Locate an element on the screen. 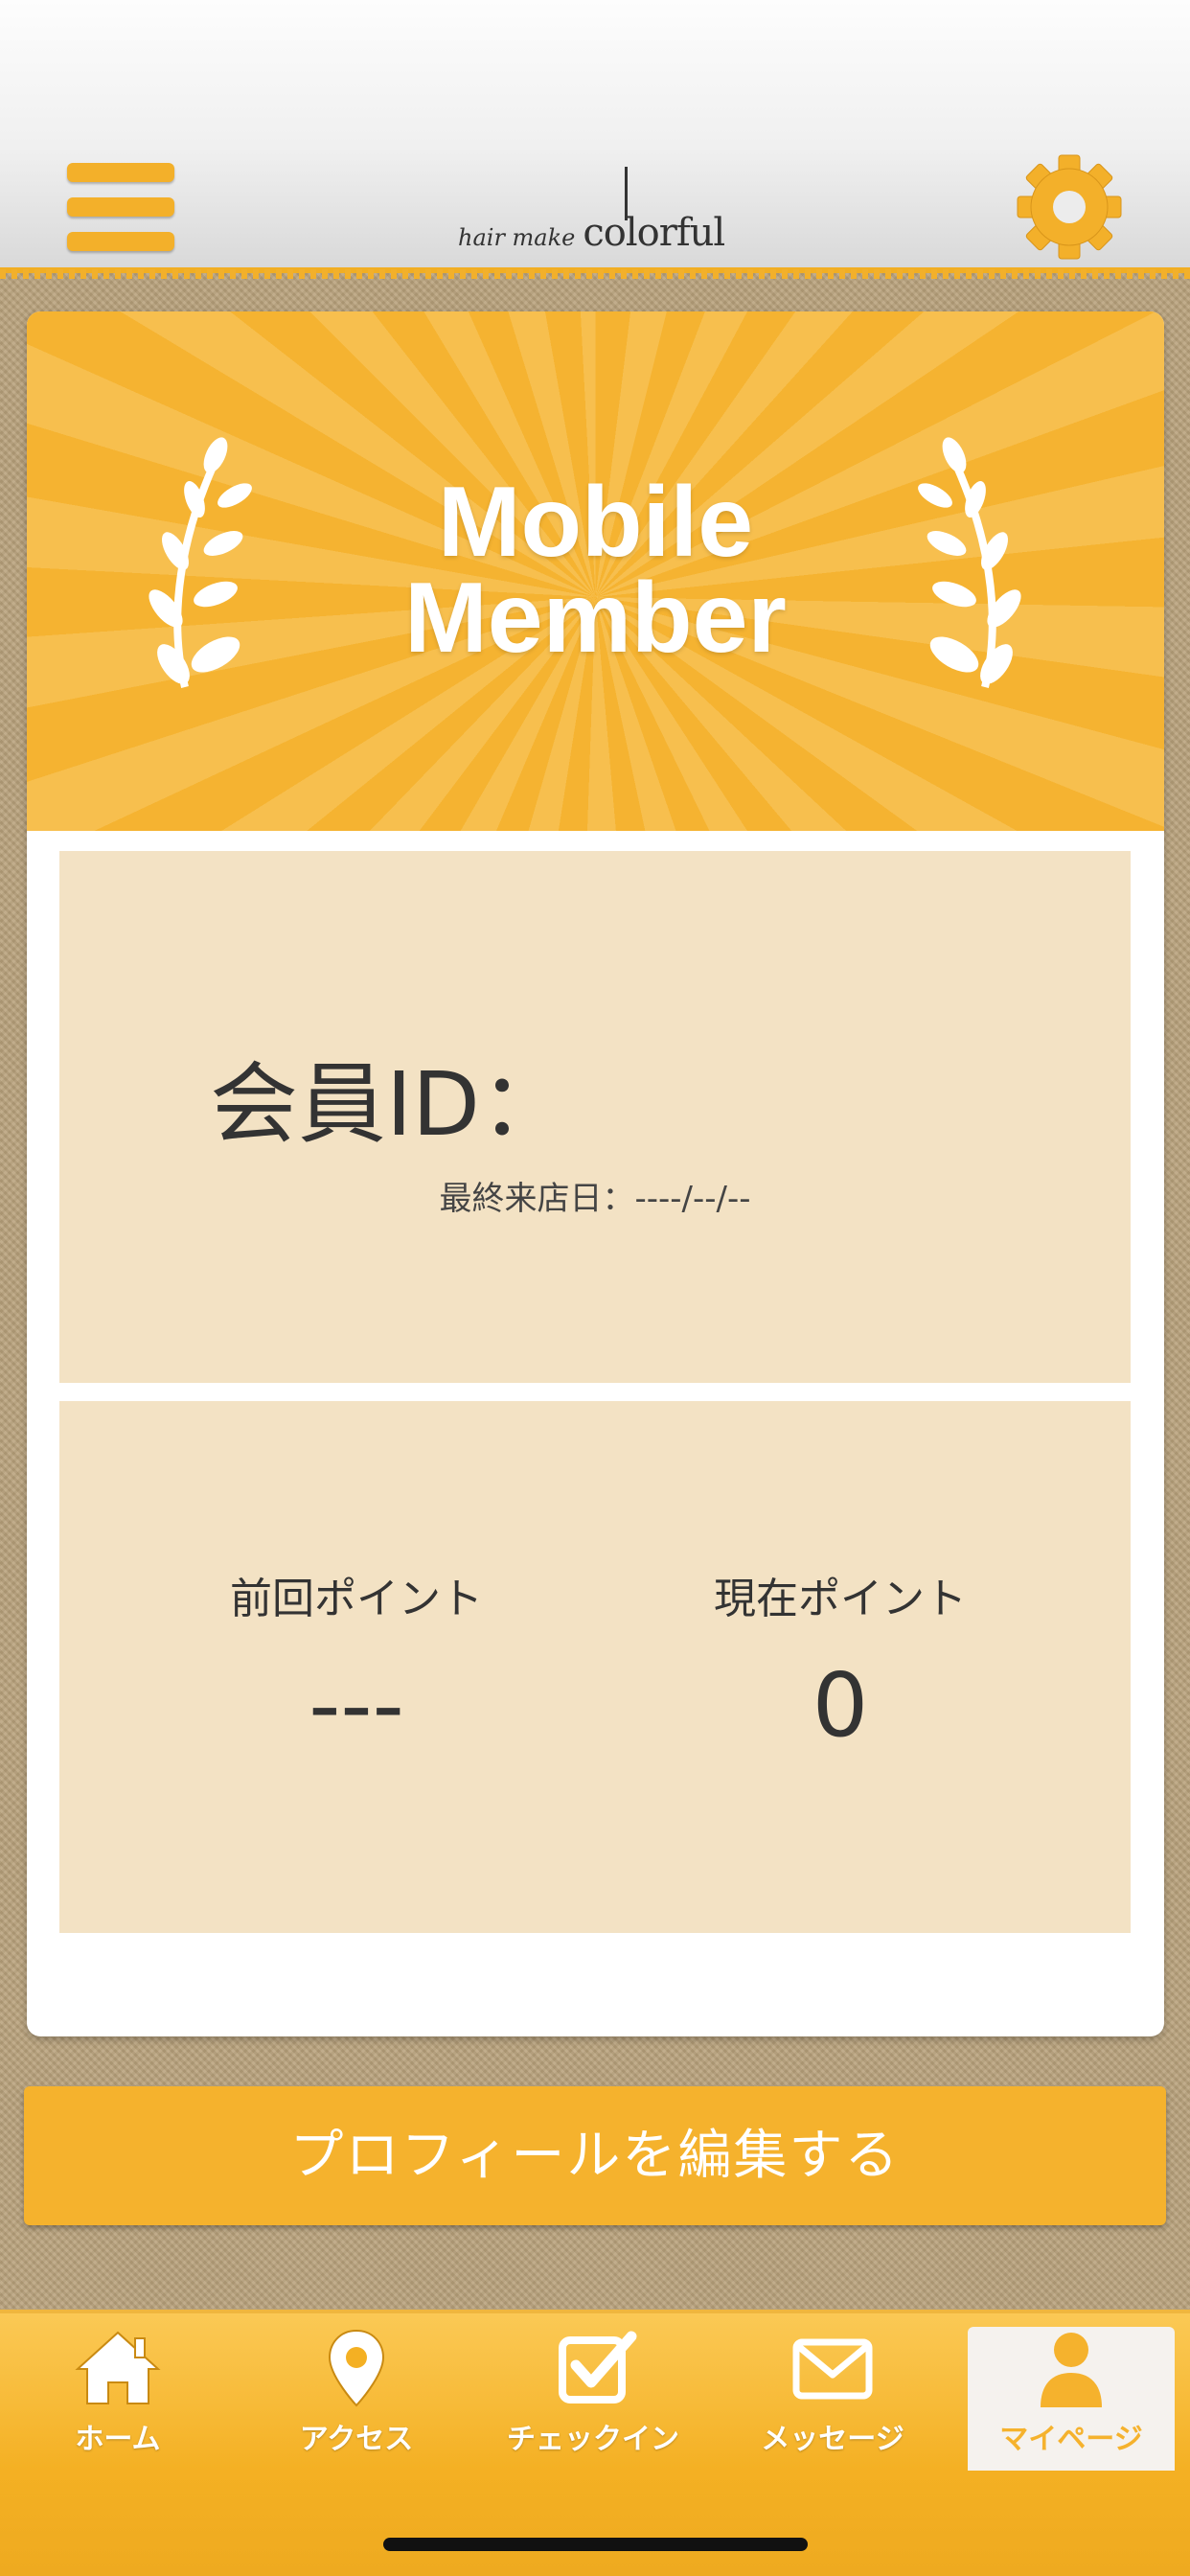  previous-points: 前回ポイント --- is located at coordinates (356, 1660).